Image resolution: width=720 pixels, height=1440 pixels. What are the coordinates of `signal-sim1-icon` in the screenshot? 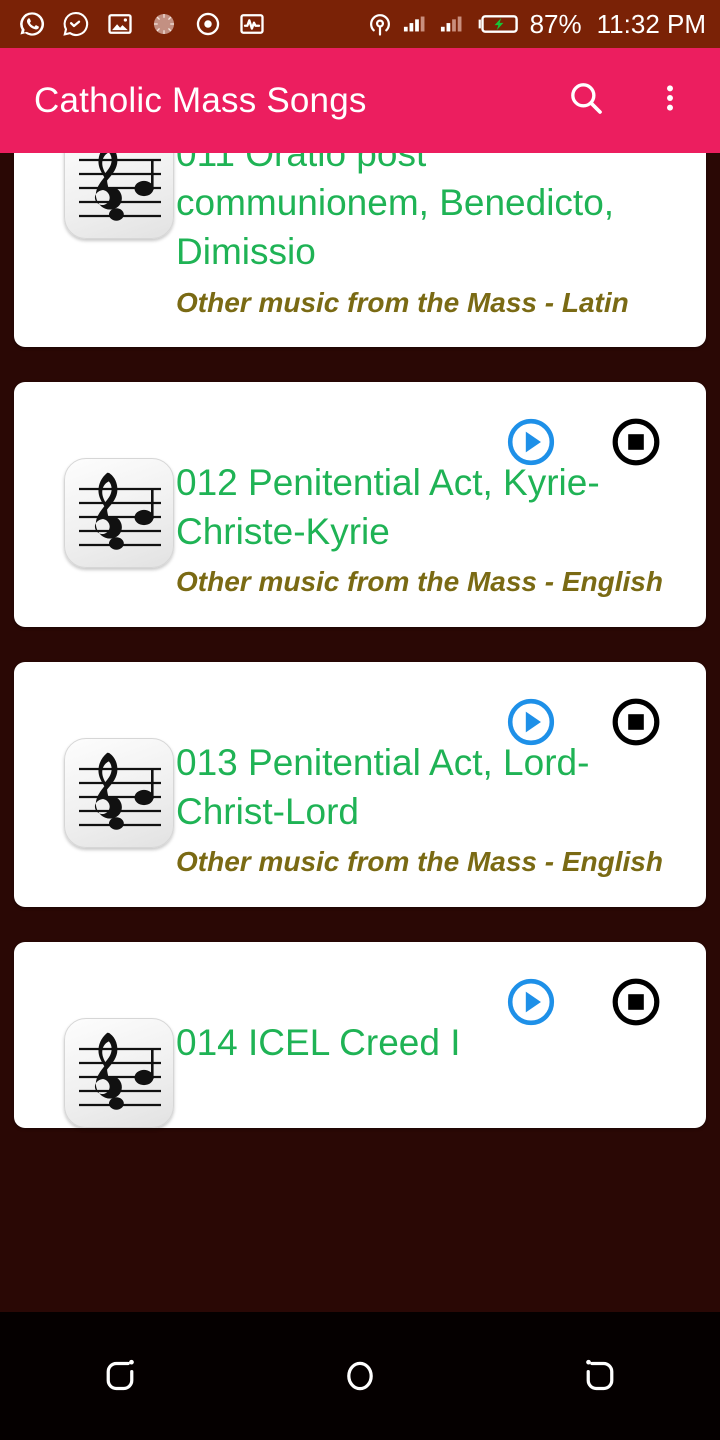 It's located at (417, 24).